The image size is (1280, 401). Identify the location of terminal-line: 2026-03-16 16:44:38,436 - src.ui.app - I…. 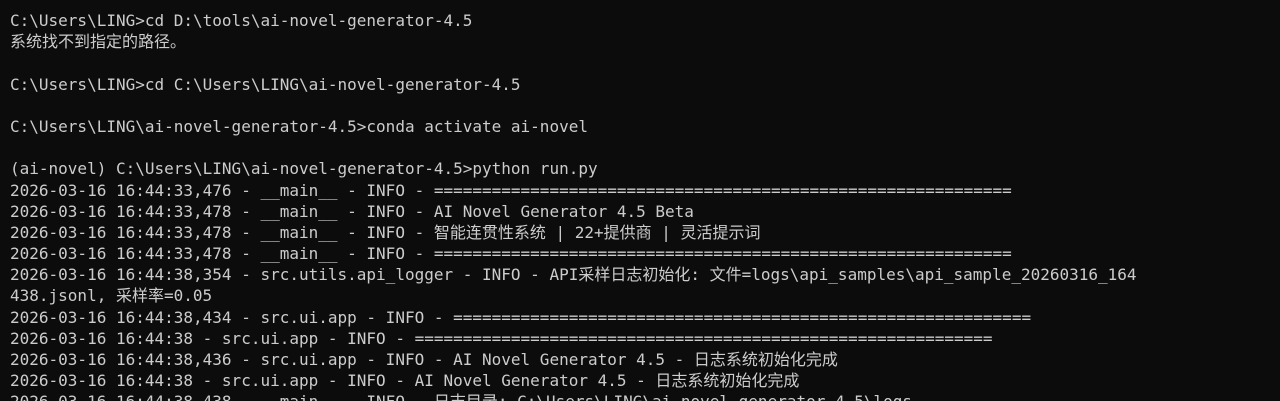
(424, 359).